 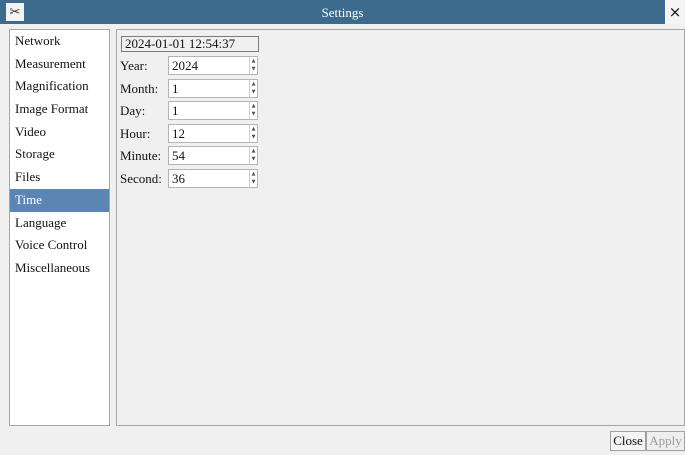 What do you see at coordinates (59, 154) in the screenshot?
I see `sidebar-item-storage: Storage` at bounding box center [59, 154].